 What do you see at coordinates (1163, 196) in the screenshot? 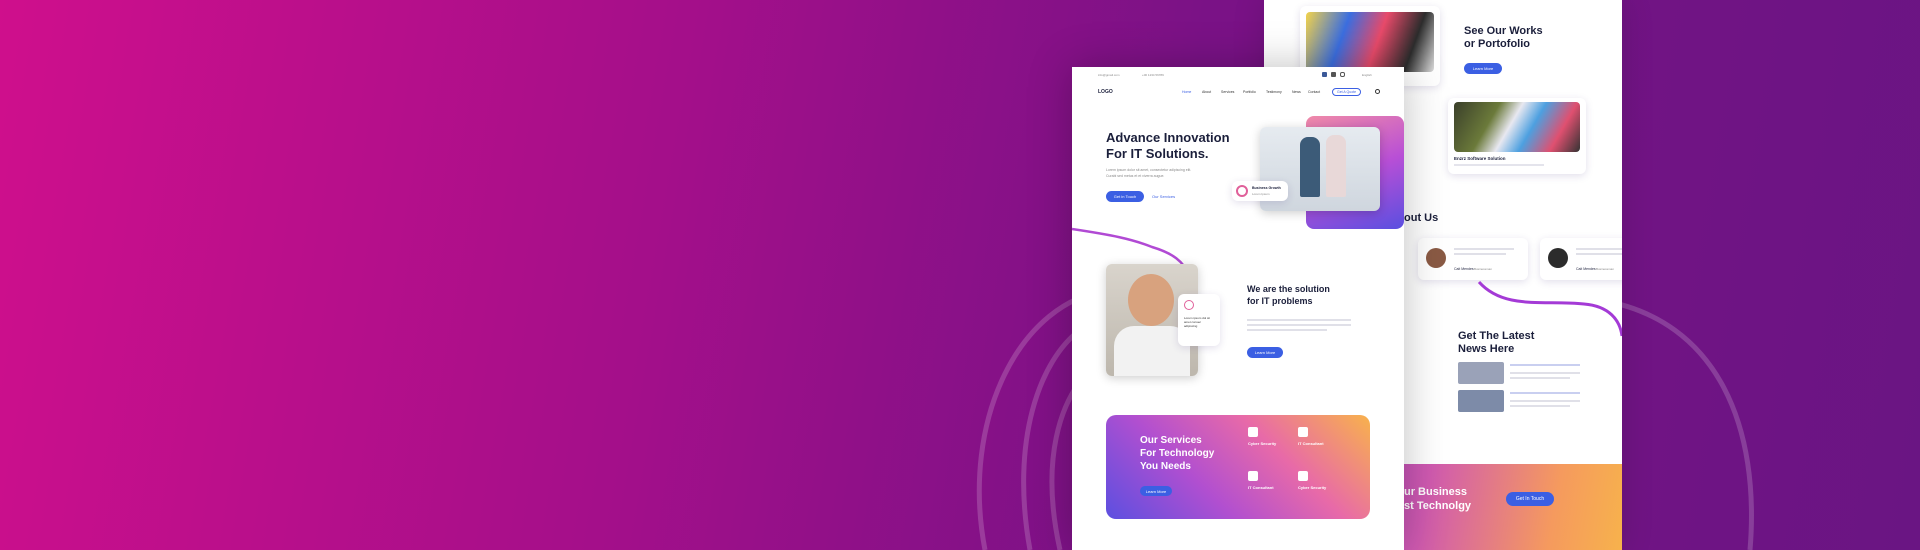
I see `hero-our-services-link: Our Services` at bounding box center [1163, 196].